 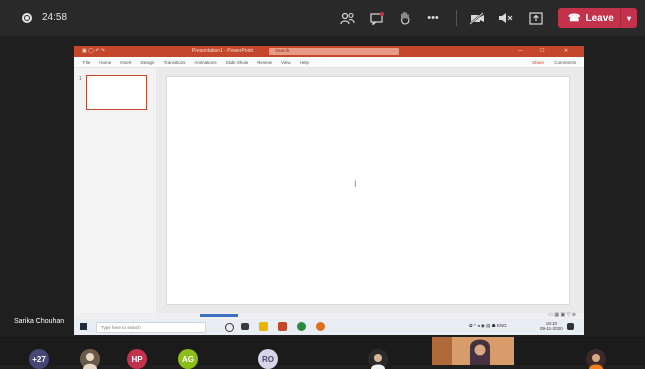 I want to click on slide-thumbnail, so click(x=116, y=92).